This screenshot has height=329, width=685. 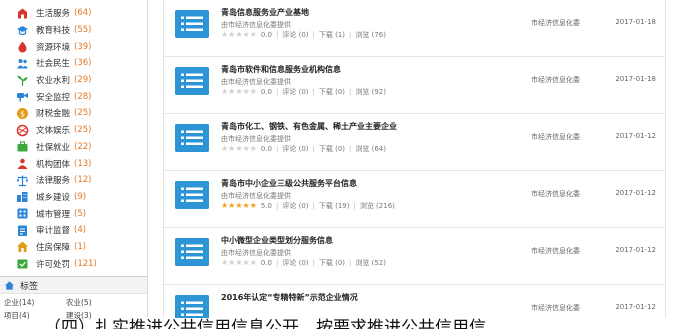 I want to click on category-item: 许可处罚 (121), so click(x=73, y=263).